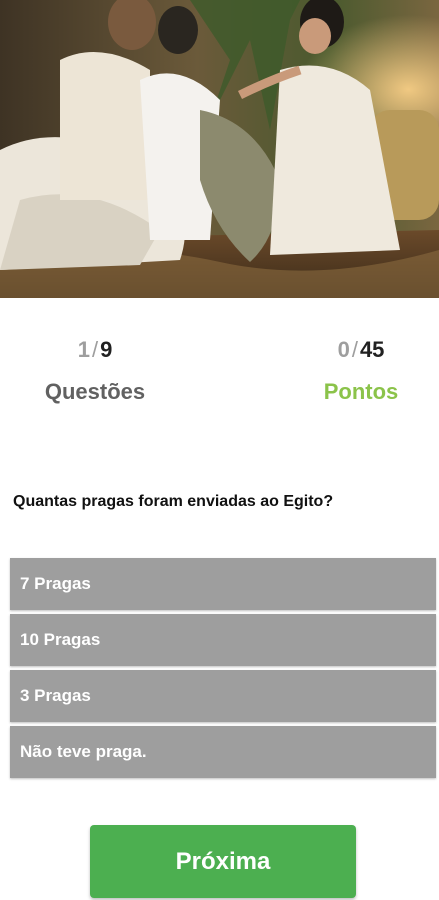  Describe the element at coordinates (223, 861) in the screenshot. I see `next-button: Próxima` at that location.